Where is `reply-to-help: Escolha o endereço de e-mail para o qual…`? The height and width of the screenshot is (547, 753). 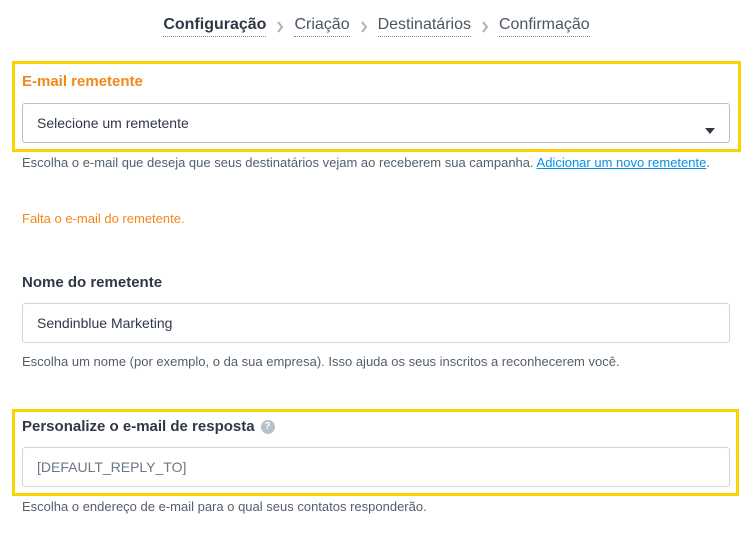
reply-to-help: Escolha o endereço de e-mail para o qual… is located at coordinates (224, 506).